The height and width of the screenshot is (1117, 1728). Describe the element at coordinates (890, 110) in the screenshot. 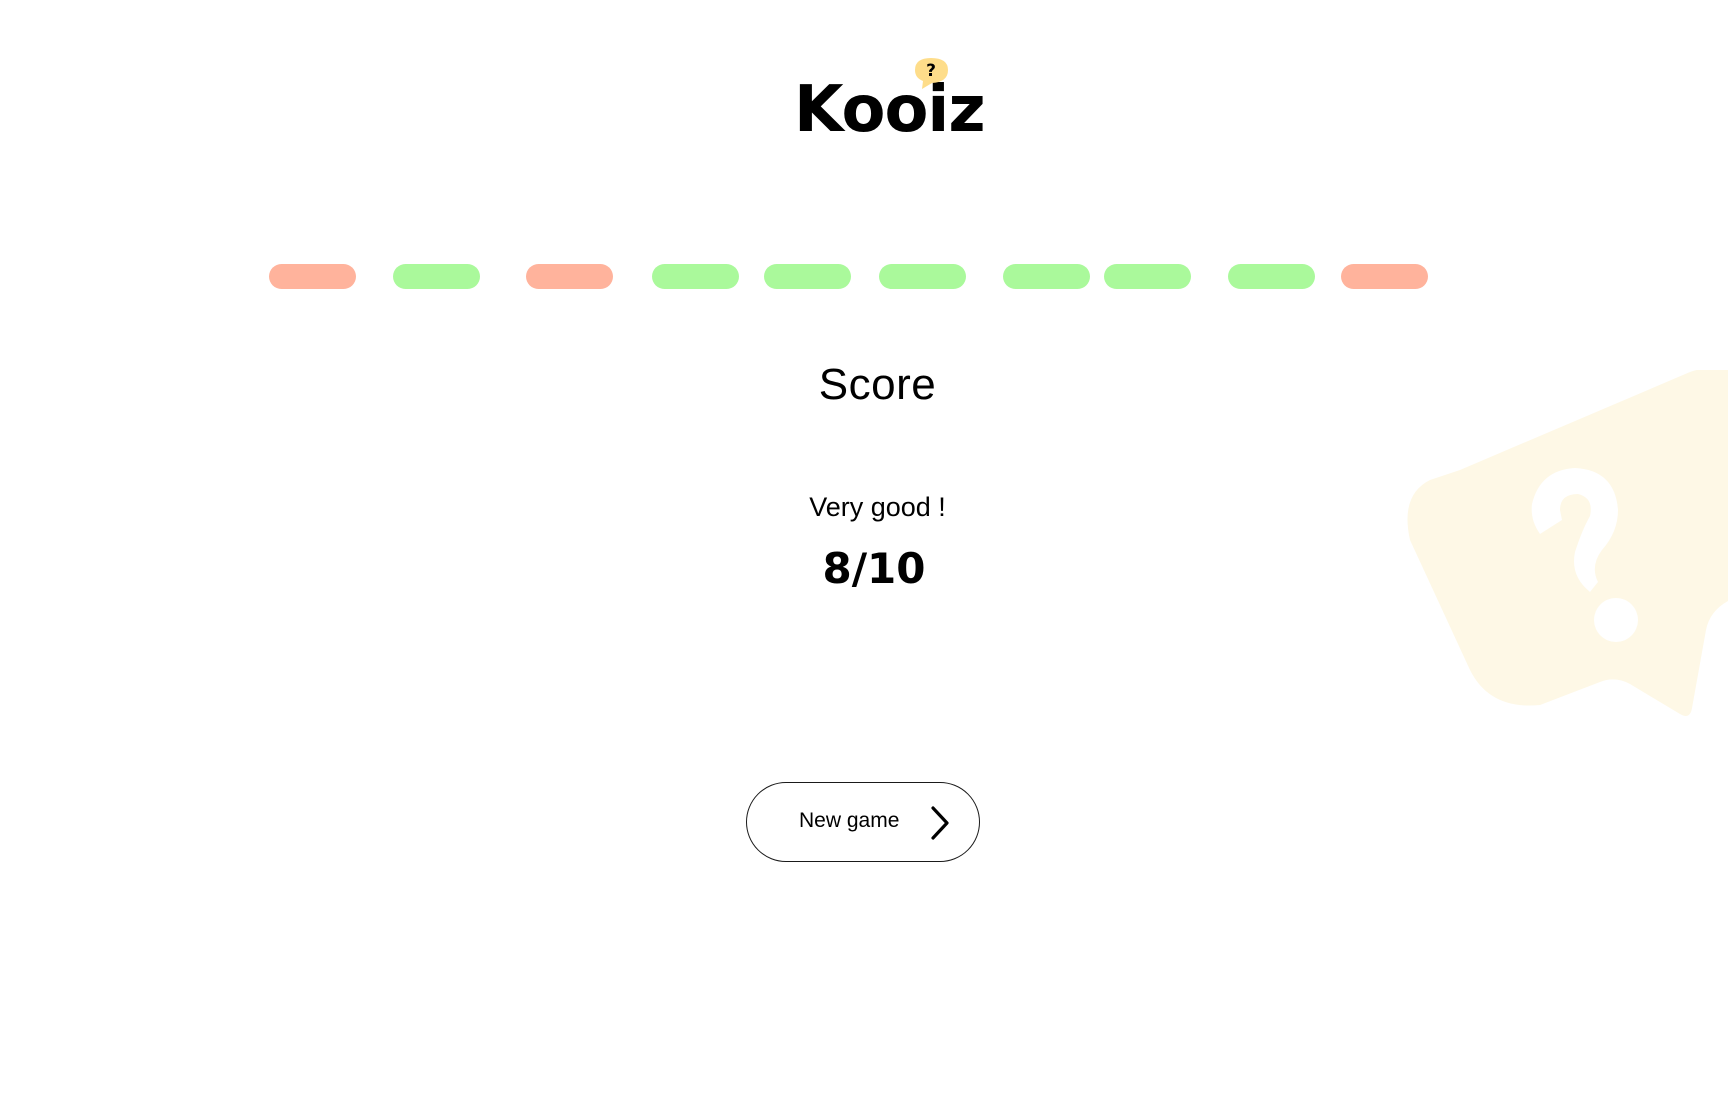

I see `logo-text: Kooiz` at that location.